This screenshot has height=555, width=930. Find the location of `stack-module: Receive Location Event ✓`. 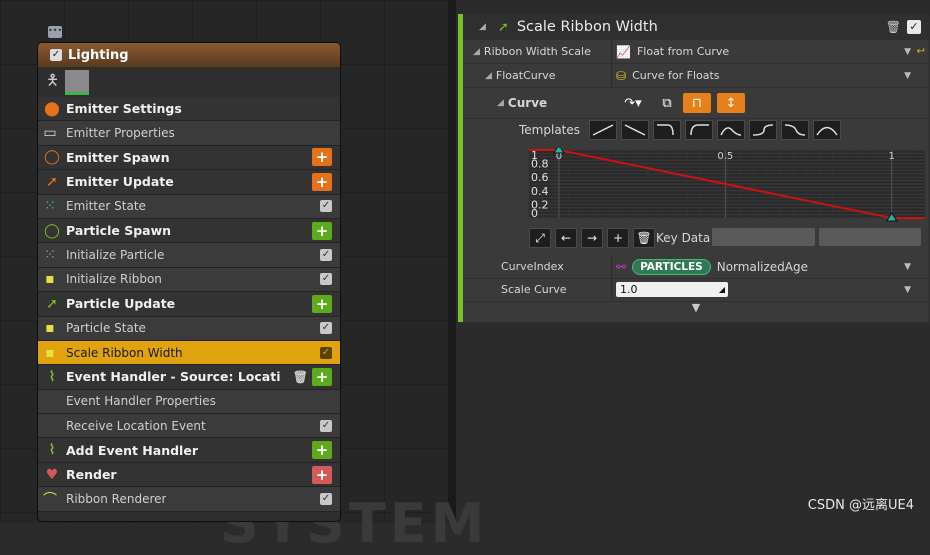

stack-module: Receive Location Event ✓ is located at coordinates (189, 426).